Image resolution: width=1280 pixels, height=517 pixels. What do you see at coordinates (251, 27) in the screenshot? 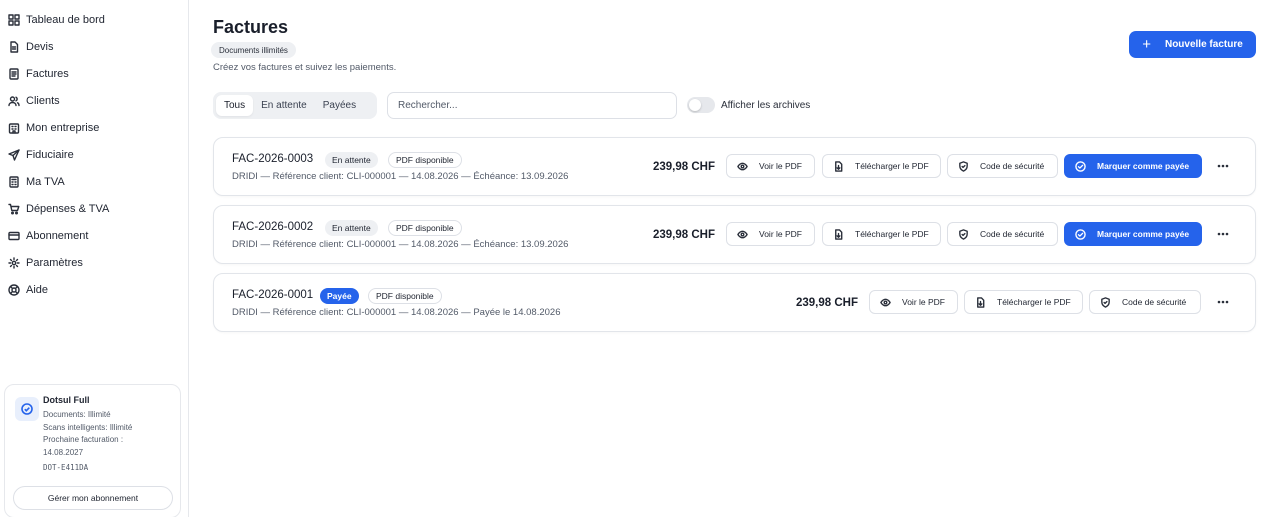
I see `page-title: Factures` at bounding box center [251, 27].